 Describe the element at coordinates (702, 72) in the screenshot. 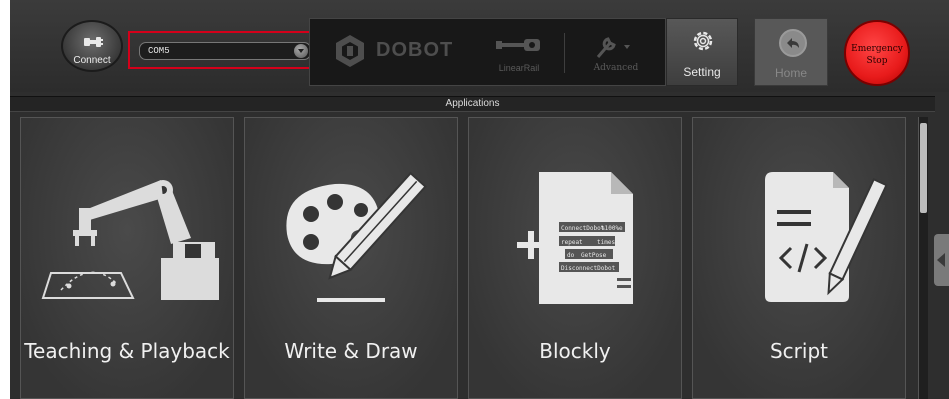

I see `setting-label: Setting` at that location.